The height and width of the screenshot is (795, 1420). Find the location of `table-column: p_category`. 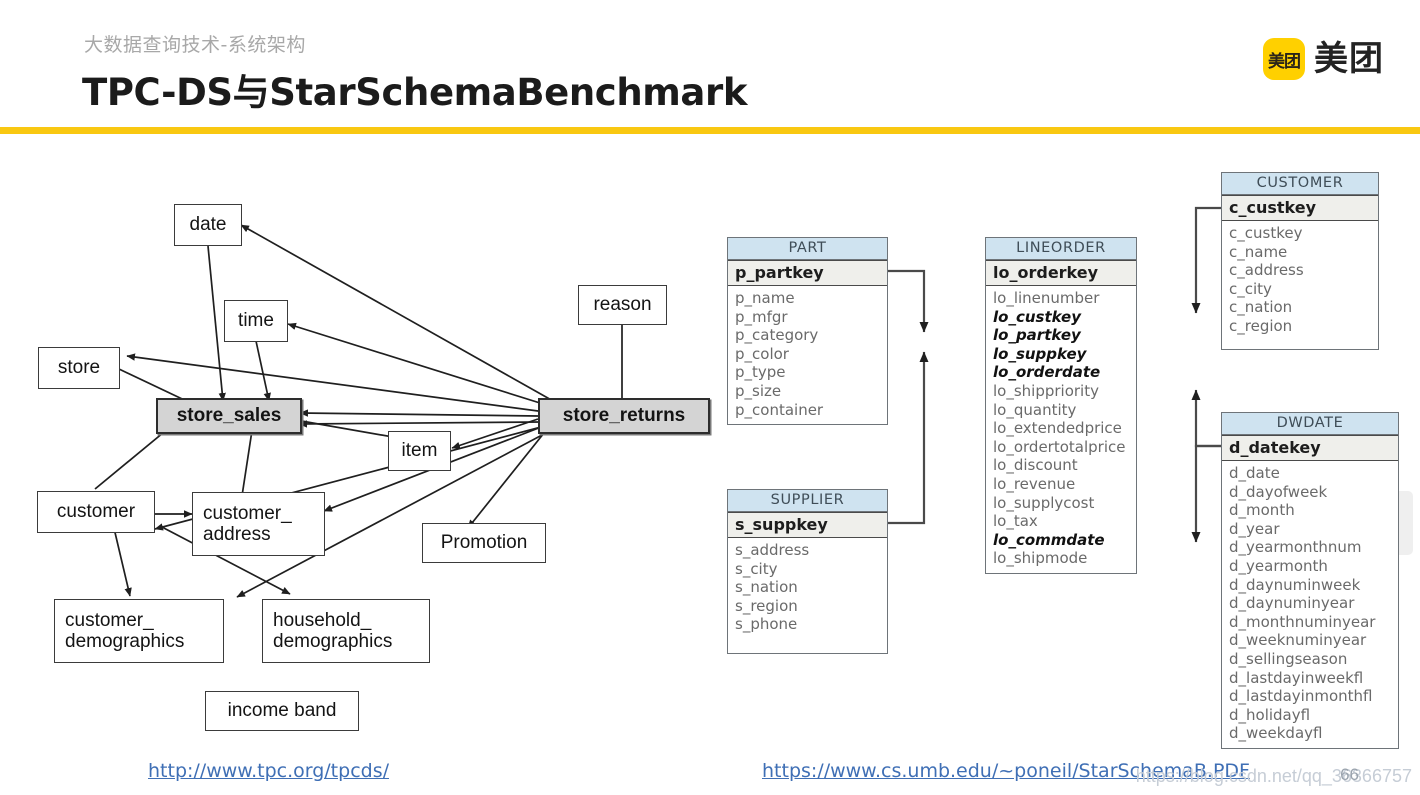

table-column: p_category is located at coordinates (777, 335).